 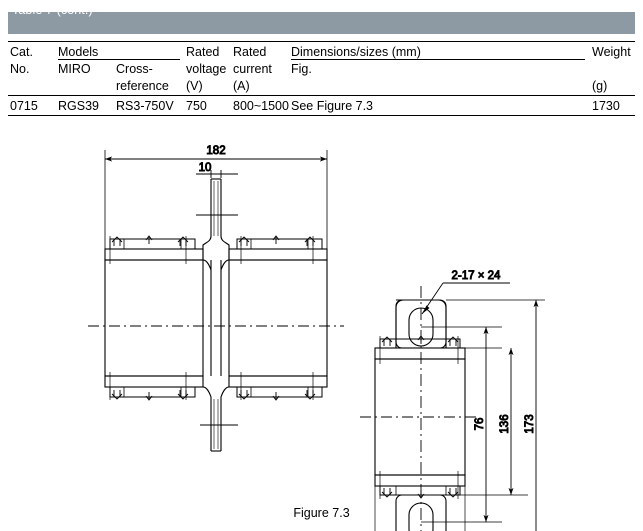 What do you see at coordinates (194, 86) in the screenshot?
I see `header-rated-voltage-line3: (V)` at bounding box center [194, 86].